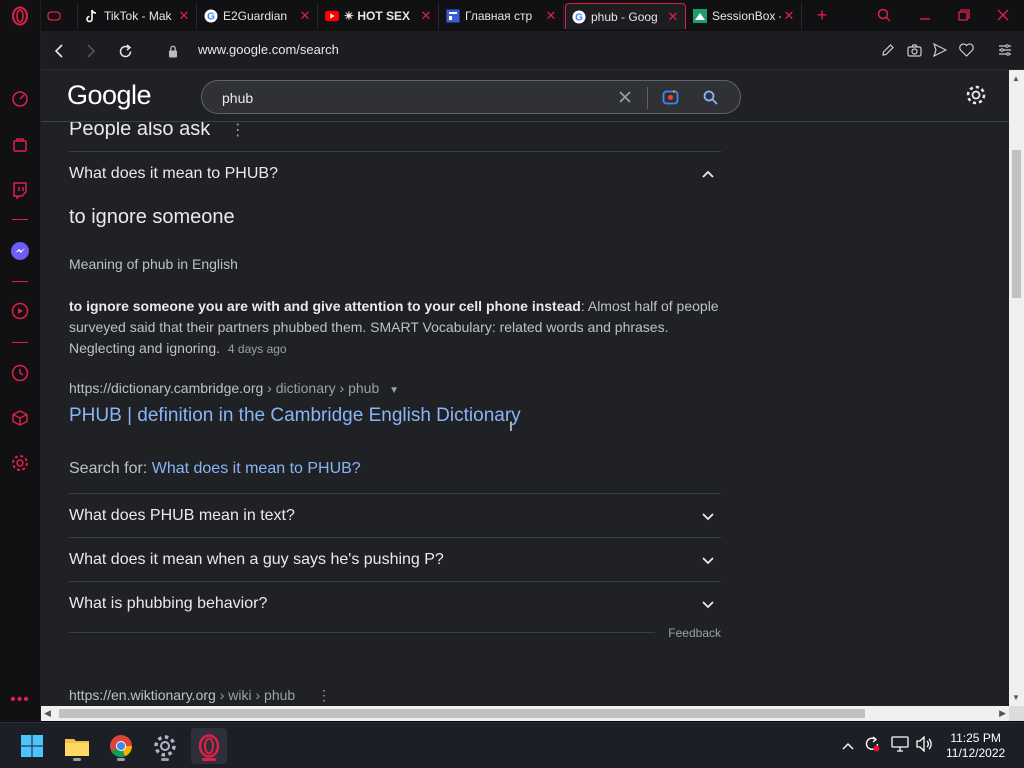  Describe the element at coordinates (256, 468) in the screenshot. I see `search-for-link: What does it mean to PHUB?` at that location.